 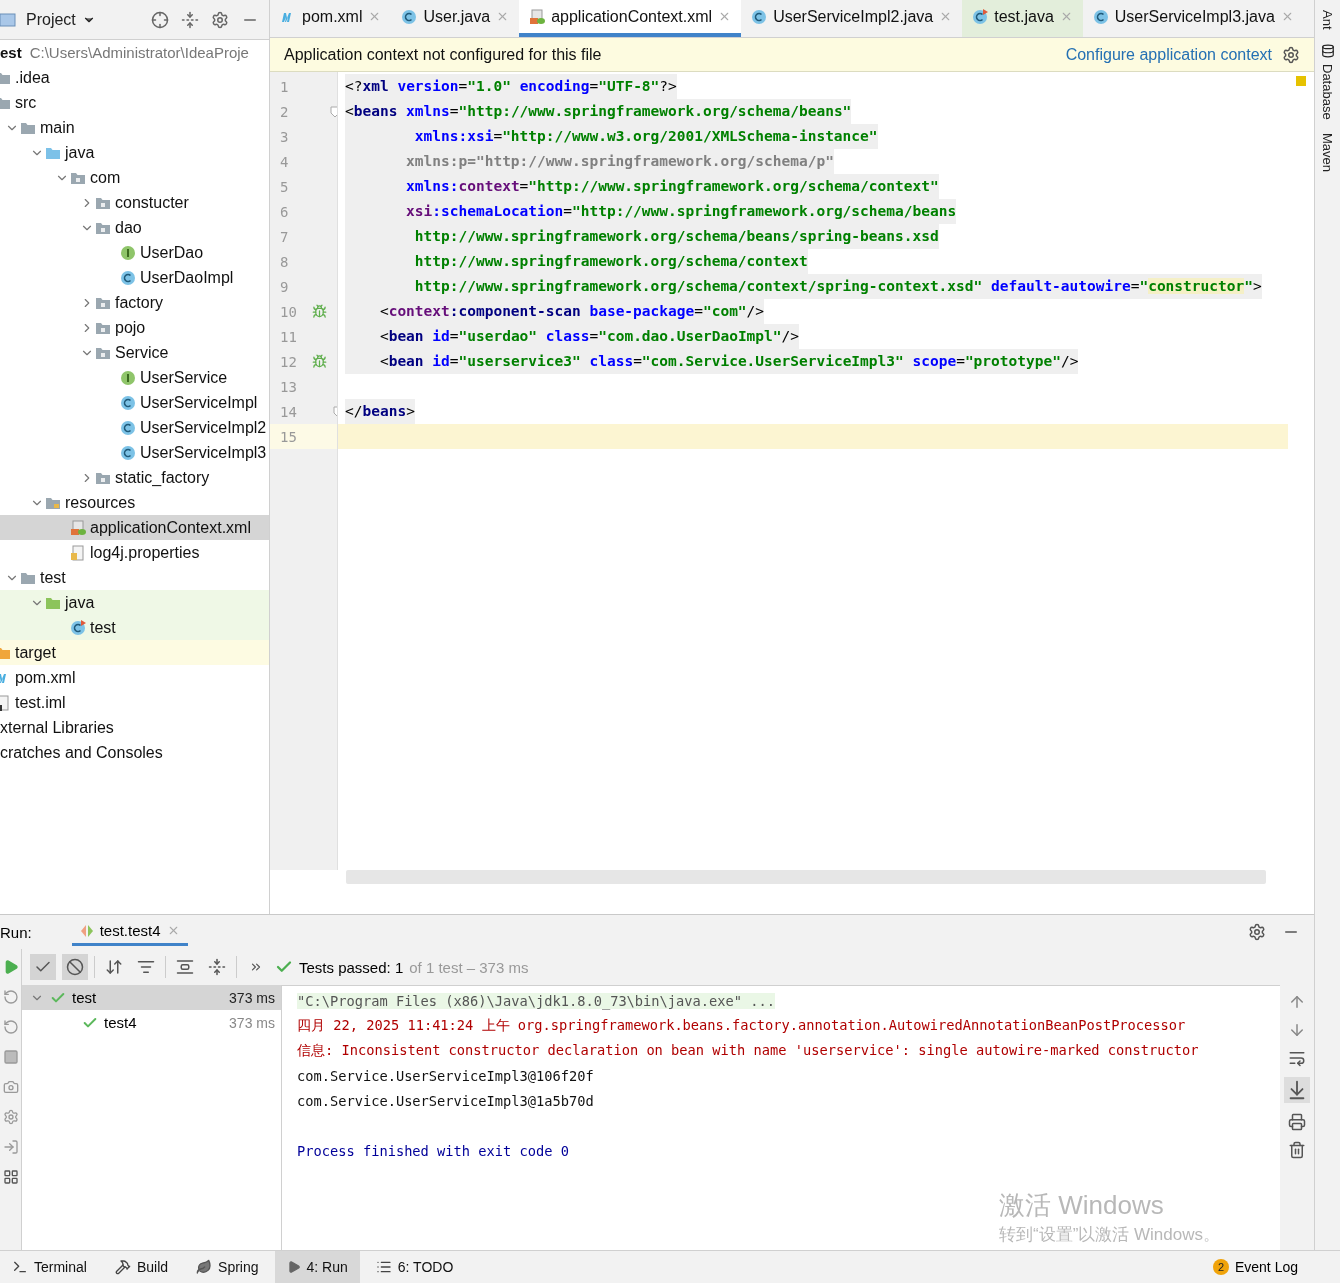 What do you see at coordinates (217, 967) in the screenshot?
I see `collapse-icon` at bounding box center [217, 967].